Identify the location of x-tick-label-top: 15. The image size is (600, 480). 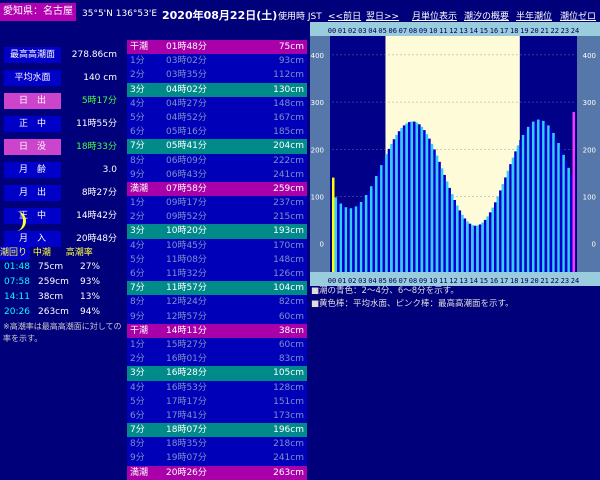
(484, 31).